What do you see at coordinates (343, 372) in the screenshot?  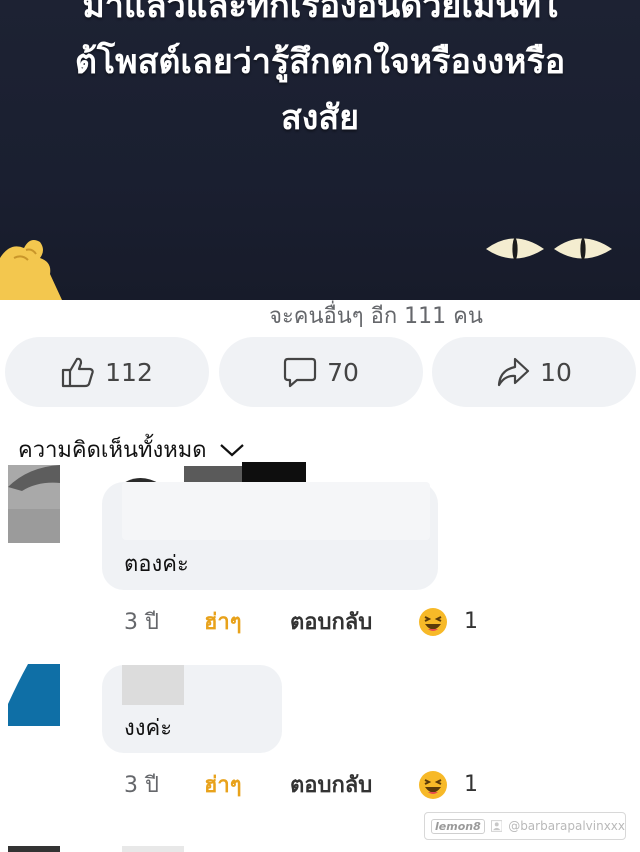 I see `comment-count: 70` at bounding box center [343, 372].